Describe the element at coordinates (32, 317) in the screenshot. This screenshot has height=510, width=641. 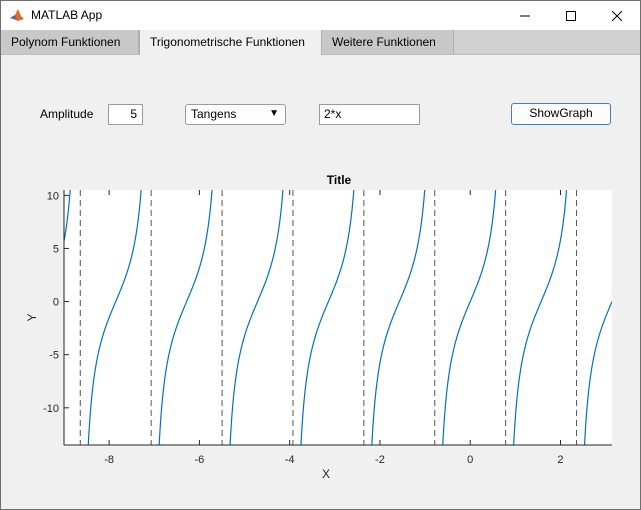
I see `y-axis-label: Y` at that location.